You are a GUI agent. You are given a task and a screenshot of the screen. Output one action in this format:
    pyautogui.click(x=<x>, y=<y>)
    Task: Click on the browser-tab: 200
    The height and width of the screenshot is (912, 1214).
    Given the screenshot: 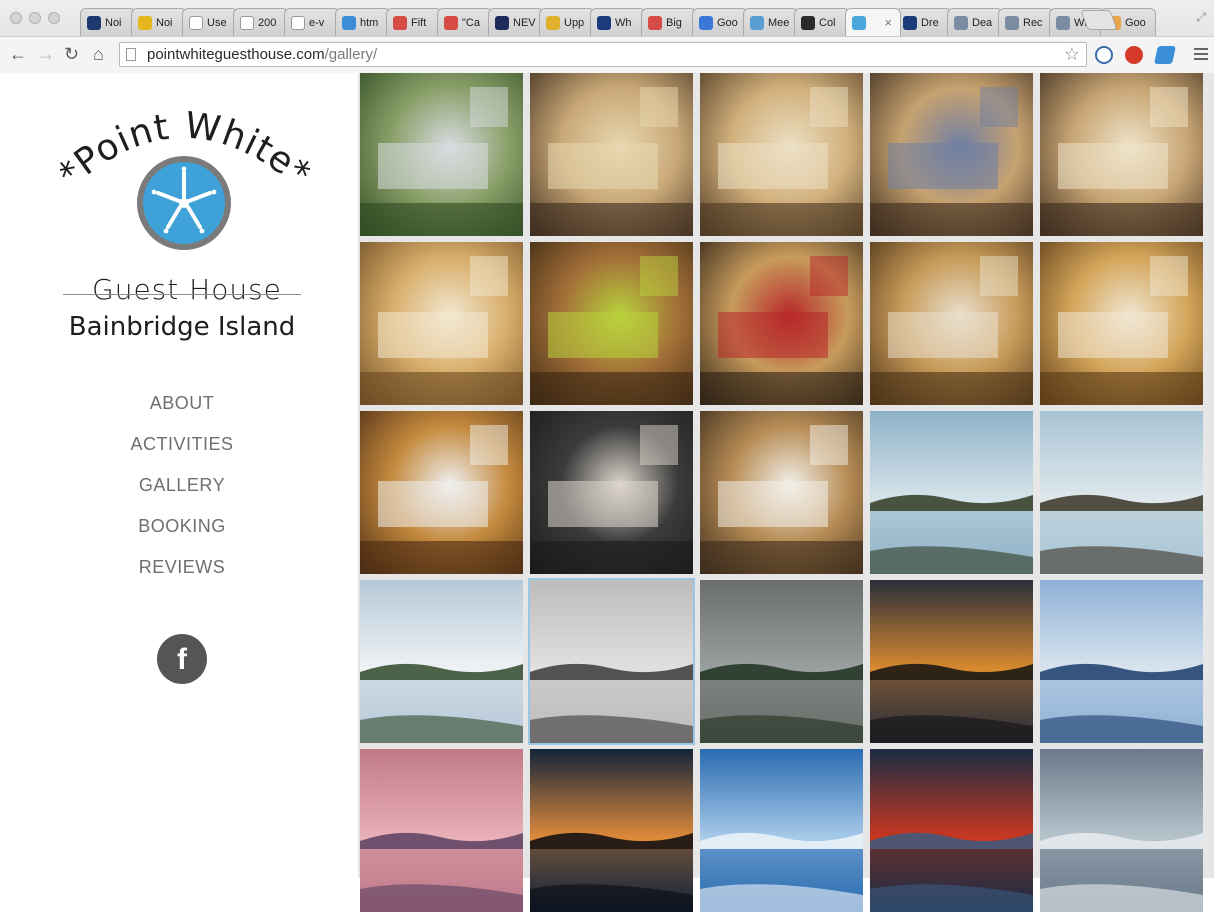 What is the action you would take?
    pyautogui.click(x=261, y=22)
    